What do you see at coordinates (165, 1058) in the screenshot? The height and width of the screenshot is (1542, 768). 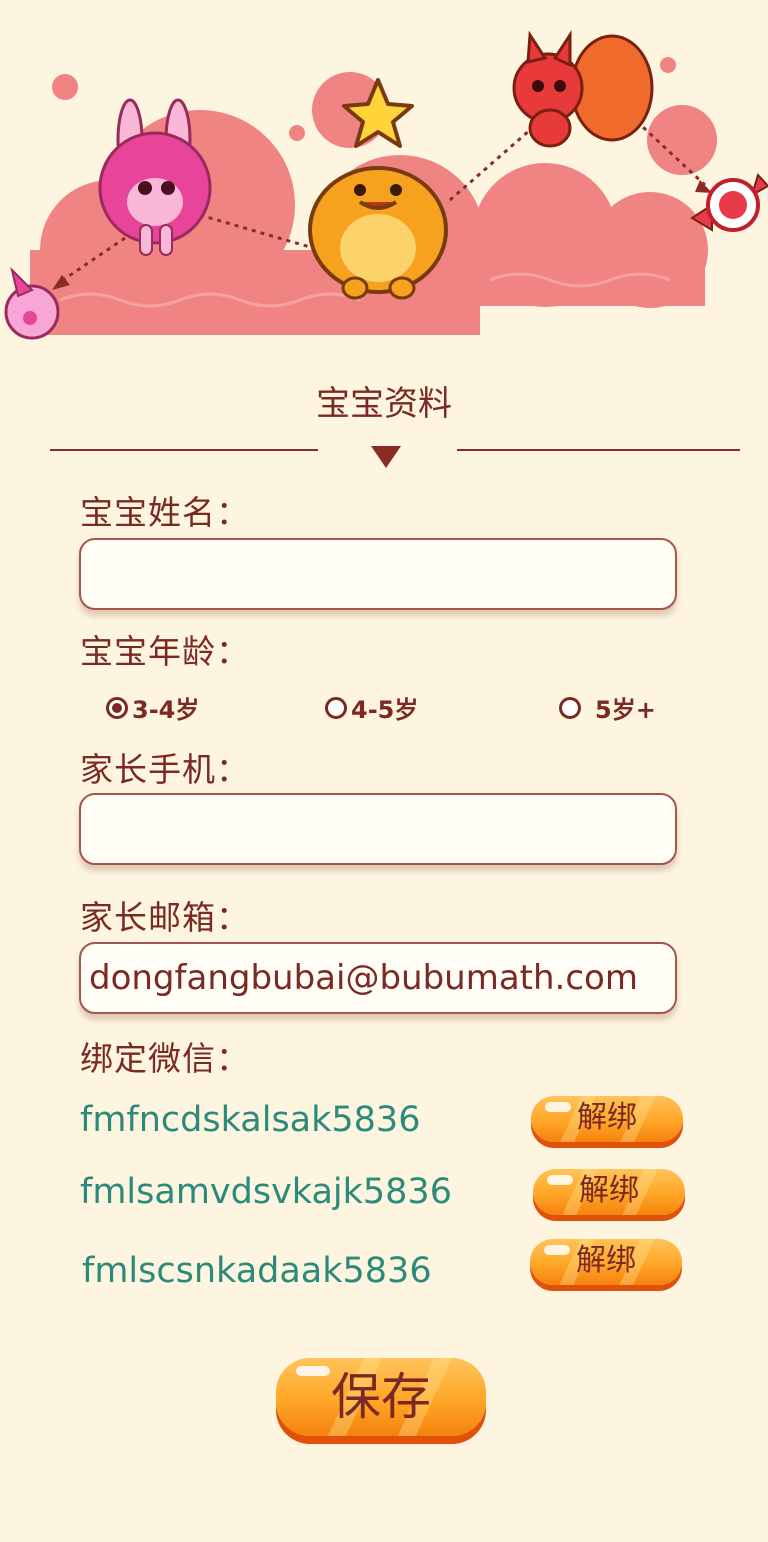 I see `wechat-label: 绑定微信：` at bounding box center [165, 1058].